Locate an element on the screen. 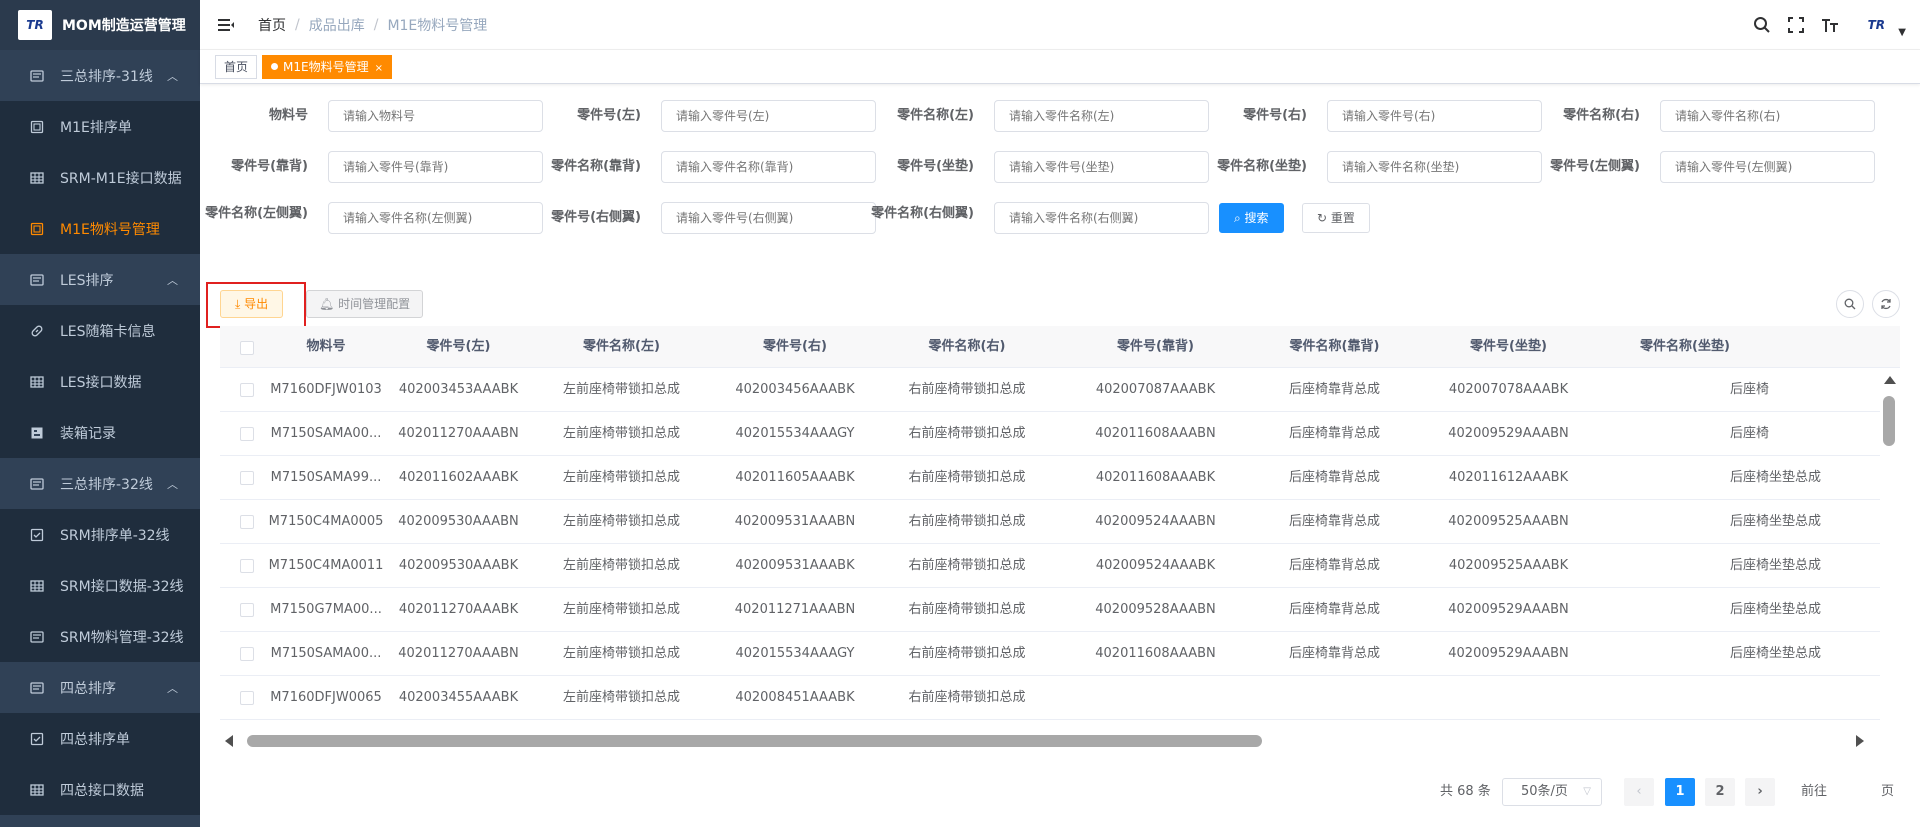 The height and width of the screenshot is (827, 1920). column-header-1: 零件号(左) is located at coordinates (458, 347).